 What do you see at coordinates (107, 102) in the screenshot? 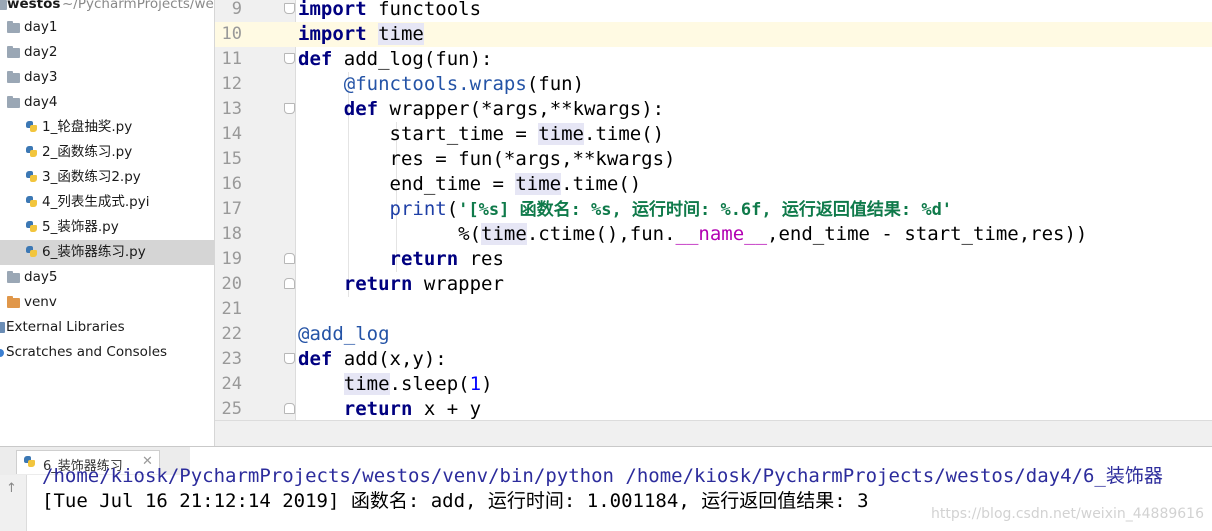
I see `tree-item-day4: day4` at bounding box center [107, 102].